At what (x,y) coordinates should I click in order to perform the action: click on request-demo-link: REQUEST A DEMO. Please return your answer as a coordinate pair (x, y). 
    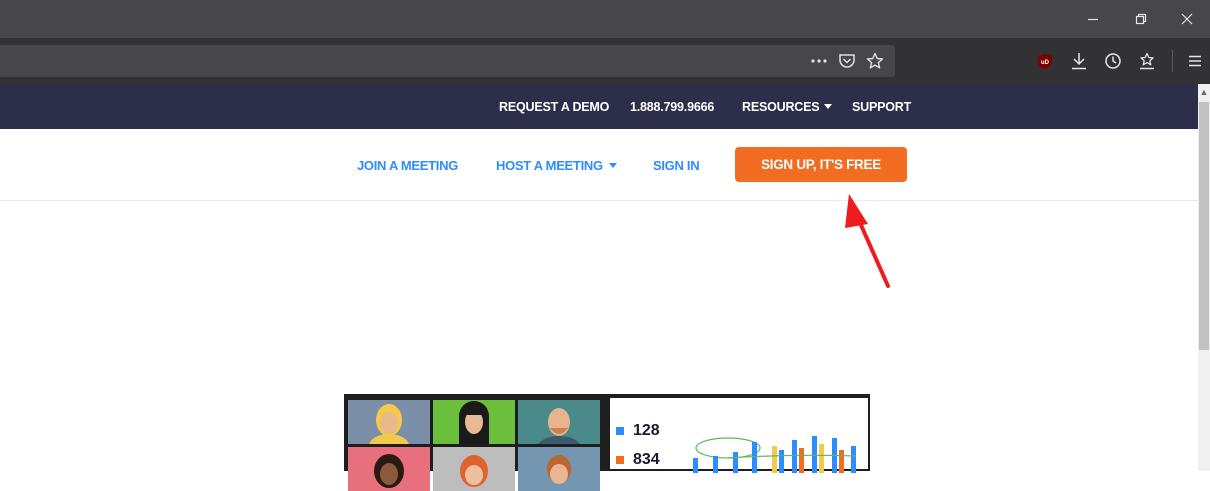
    Looking at the image, I should click on (554, 106).